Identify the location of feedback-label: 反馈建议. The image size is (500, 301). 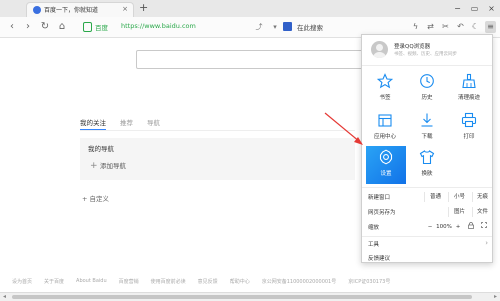
(379, 259).